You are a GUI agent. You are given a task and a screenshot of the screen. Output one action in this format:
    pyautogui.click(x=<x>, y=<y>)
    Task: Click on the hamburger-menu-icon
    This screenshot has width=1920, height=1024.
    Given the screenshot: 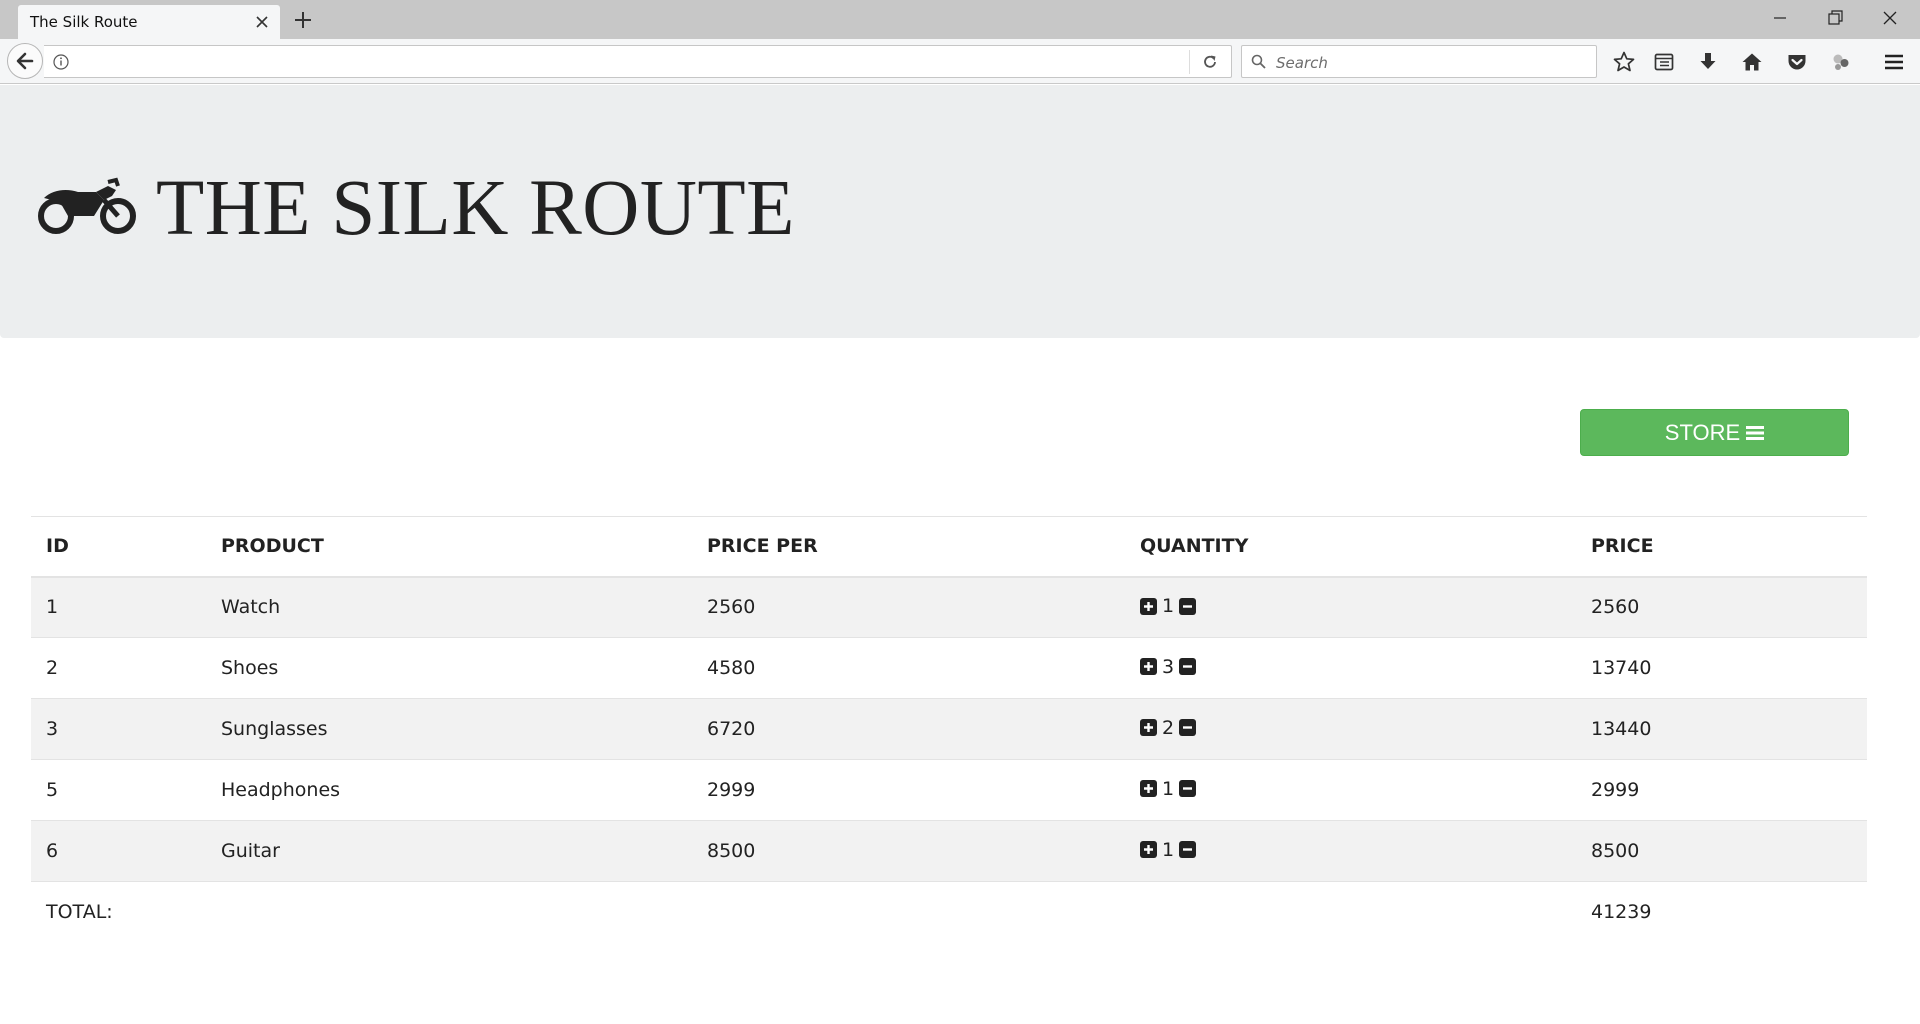 What is the action you would take?
    pyautogui.click(x=1894, y=62)
    